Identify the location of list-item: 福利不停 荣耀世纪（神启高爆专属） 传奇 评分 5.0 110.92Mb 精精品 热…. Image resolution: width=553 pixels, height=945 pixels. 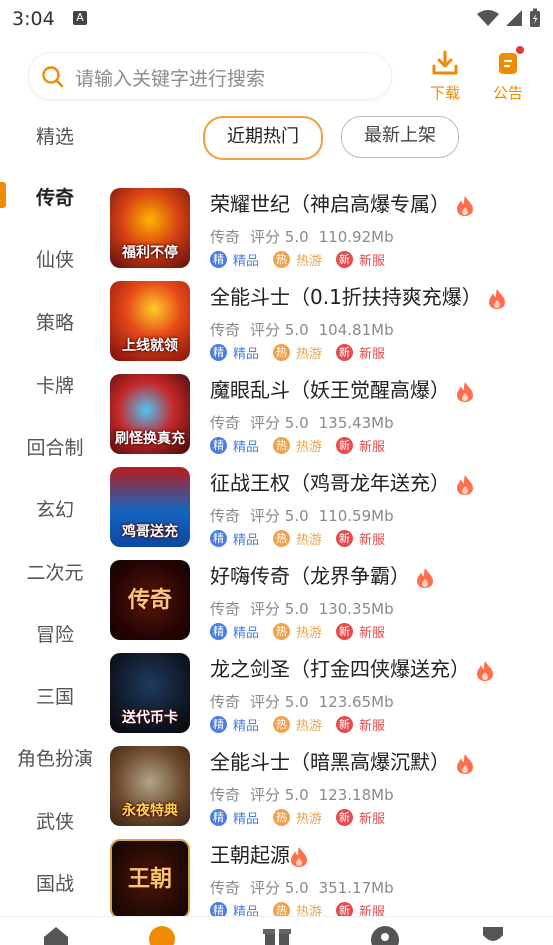
(330, 232).